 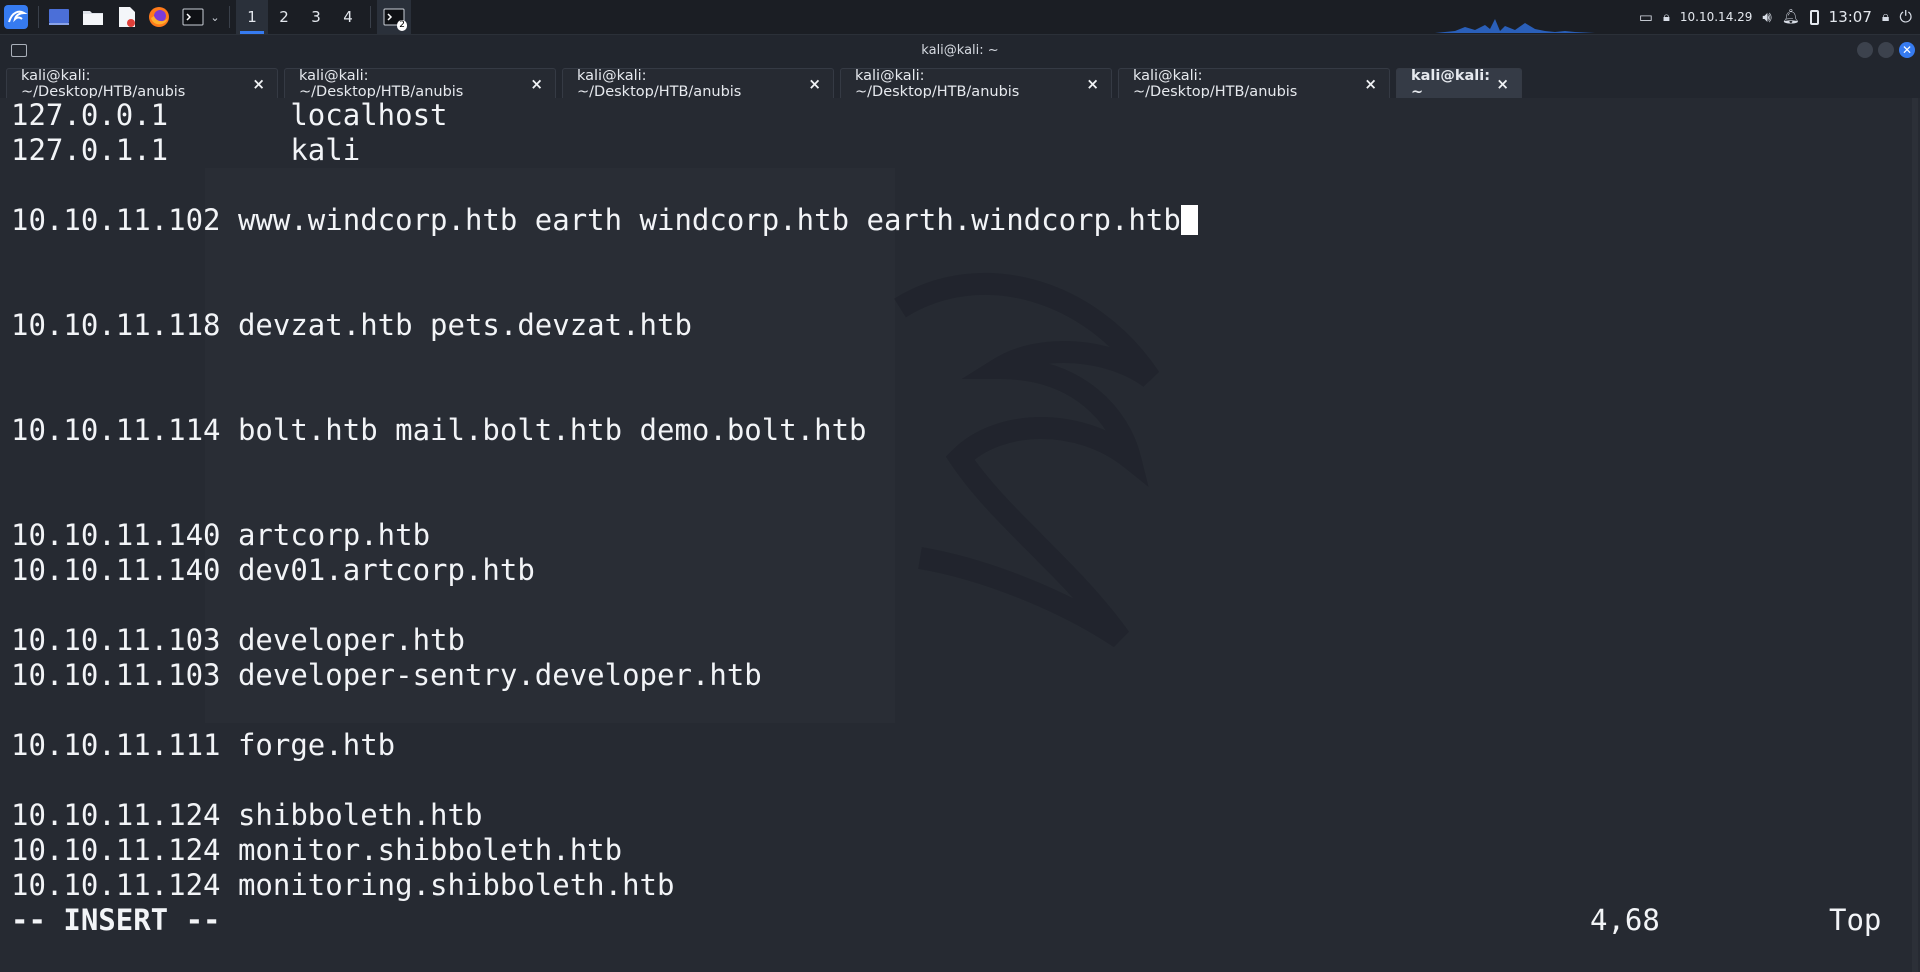 I want to click on clock: 13:07, so click(x=1850, y=17).